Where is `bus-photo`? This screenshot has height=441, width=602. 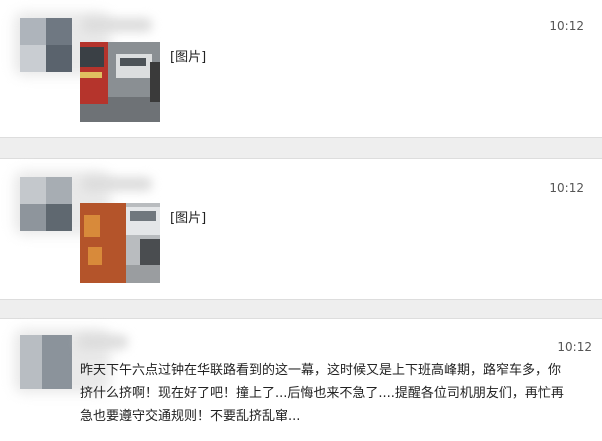 bus-photo is located at coordinates (120, 82).